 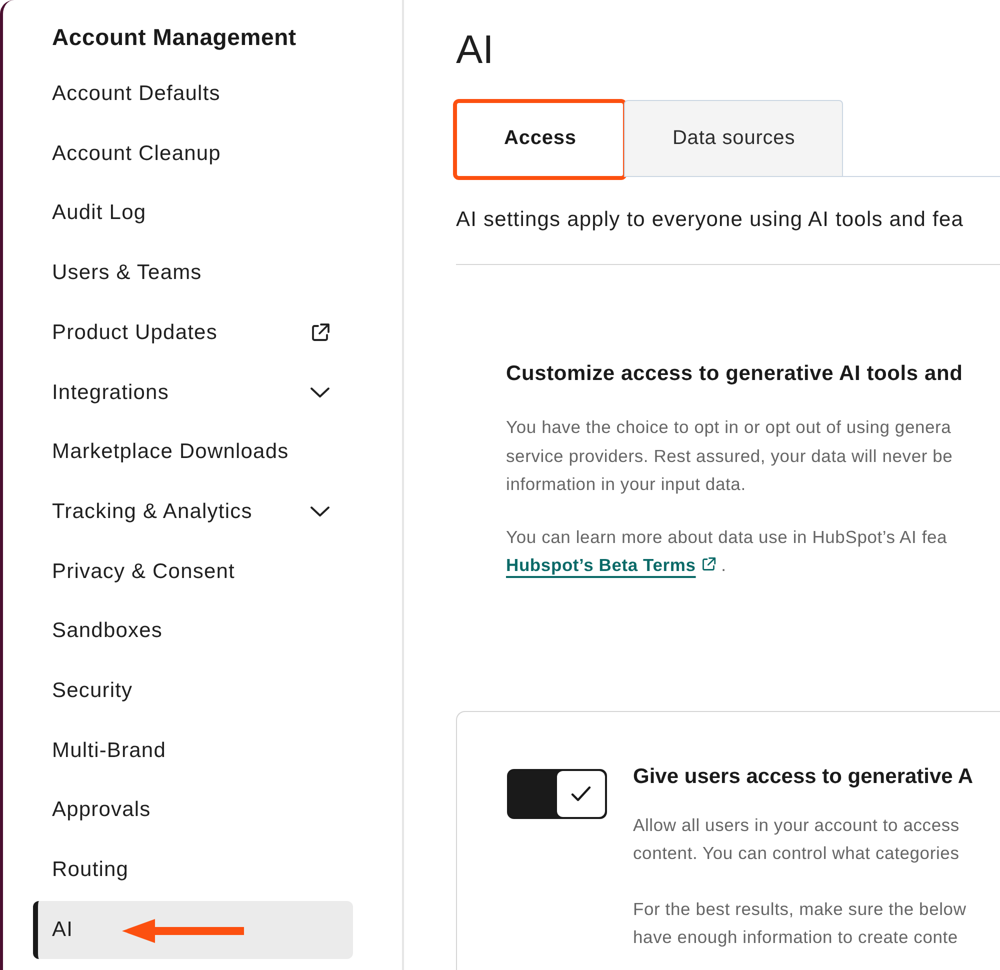 What do you see at coordinates (193, 571) in the screenshot?
I see `sidebar-item: Privacy & Consent` at bounding box center [193, 571].